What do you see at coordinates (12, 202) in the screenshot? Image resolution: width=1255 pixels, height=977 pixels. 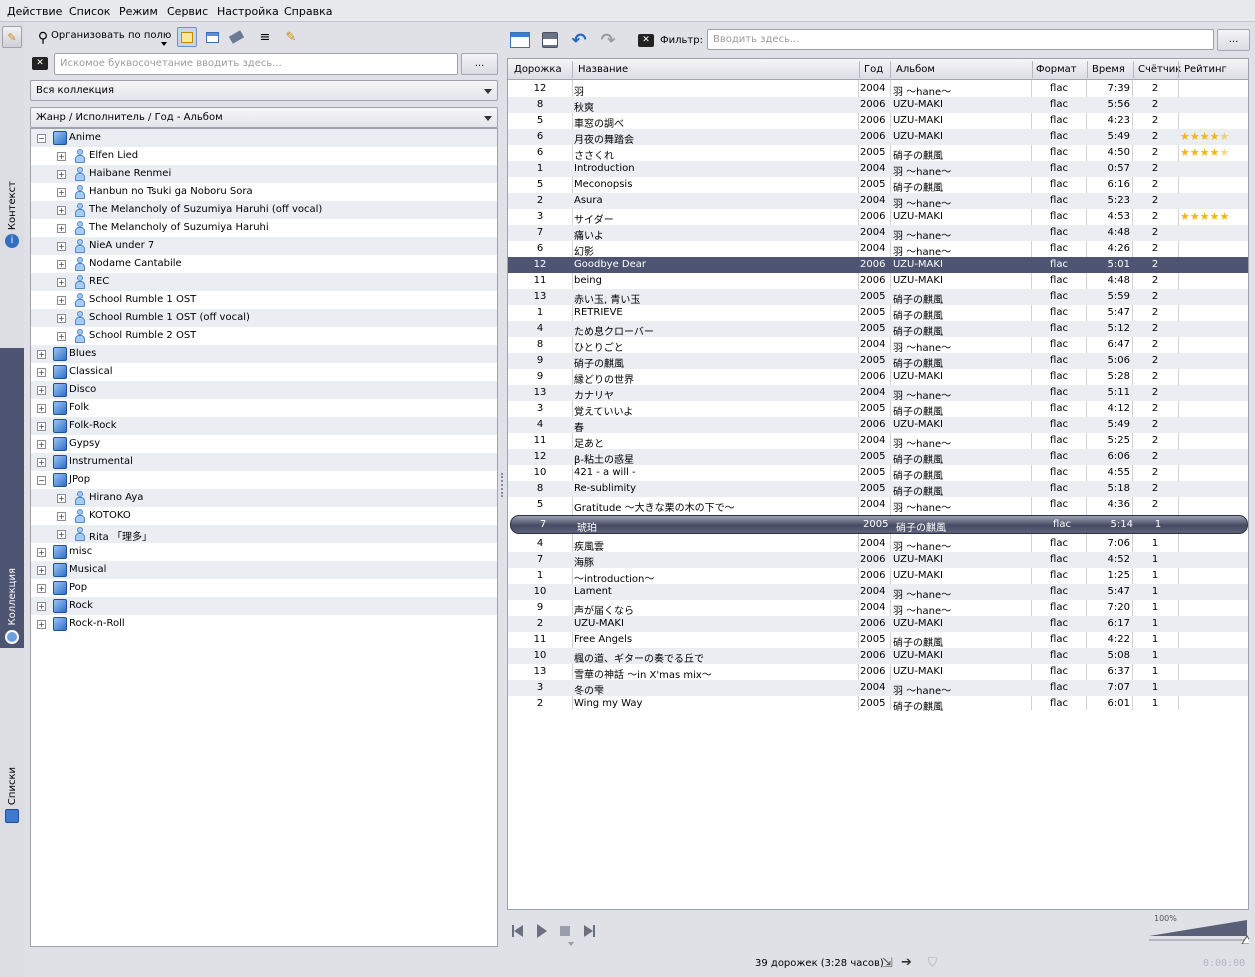 I see `tab-context: Контекст i` at bounding box center [12, 202].